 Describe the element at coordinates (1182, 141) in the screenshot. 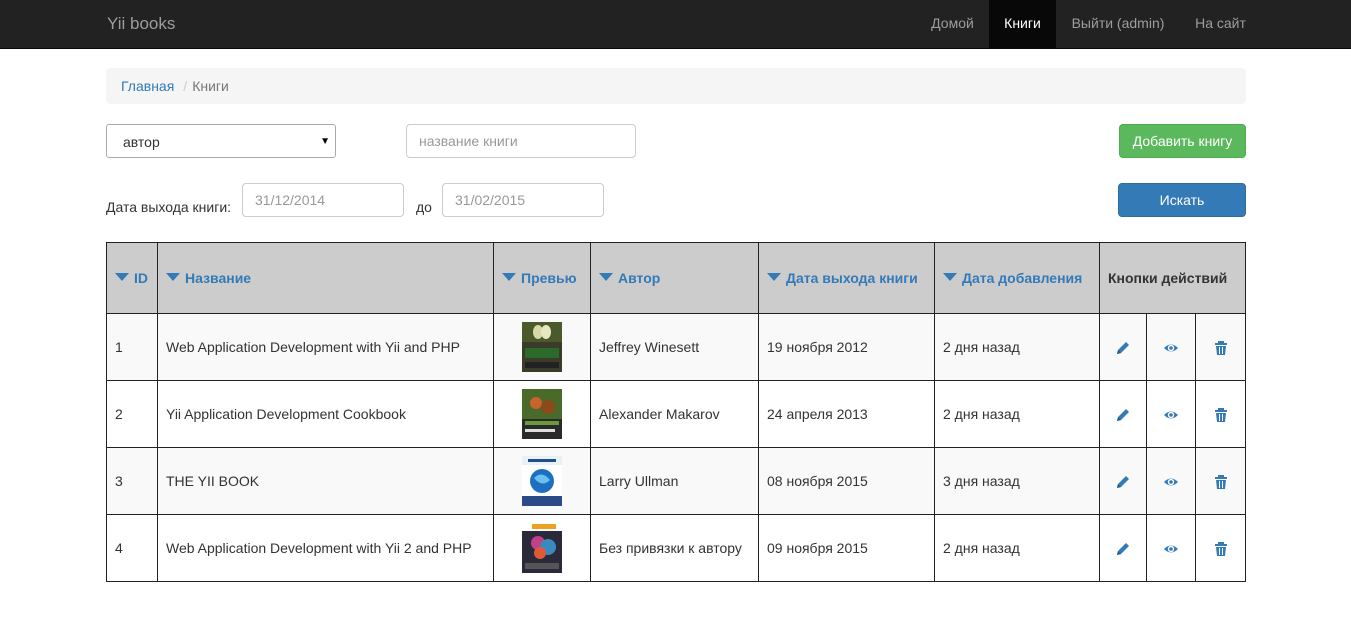

I see `add-book-button: Добавить книгу` at that location.